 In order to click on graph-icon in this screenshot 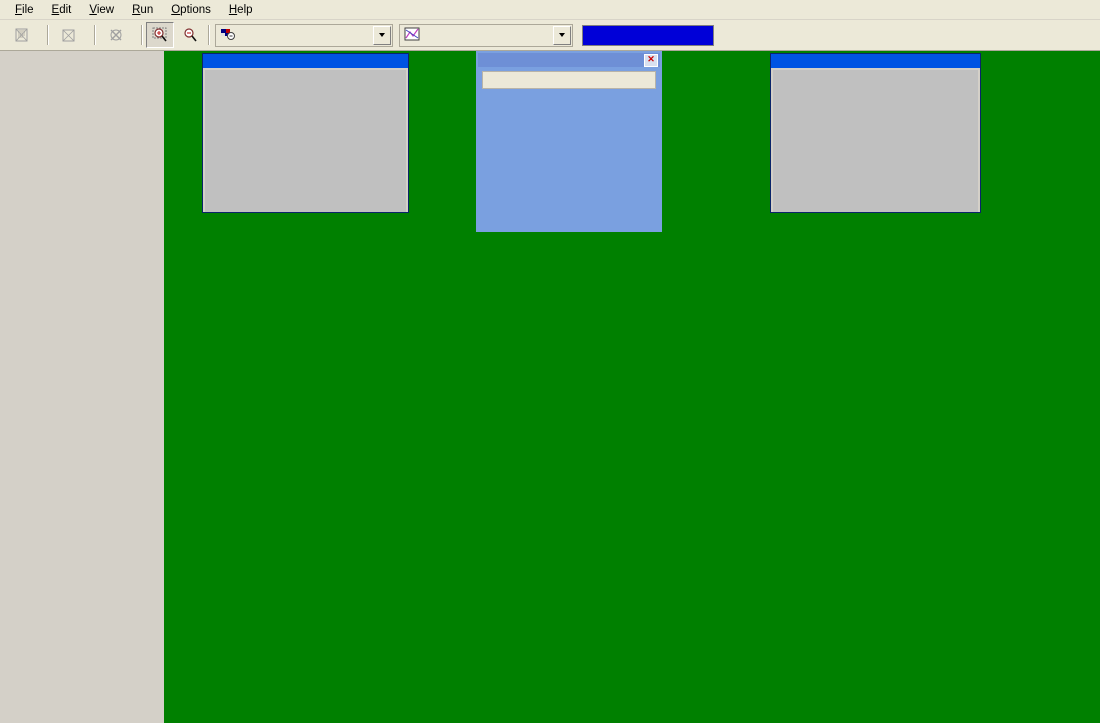, I will do `click(412, 35)`.